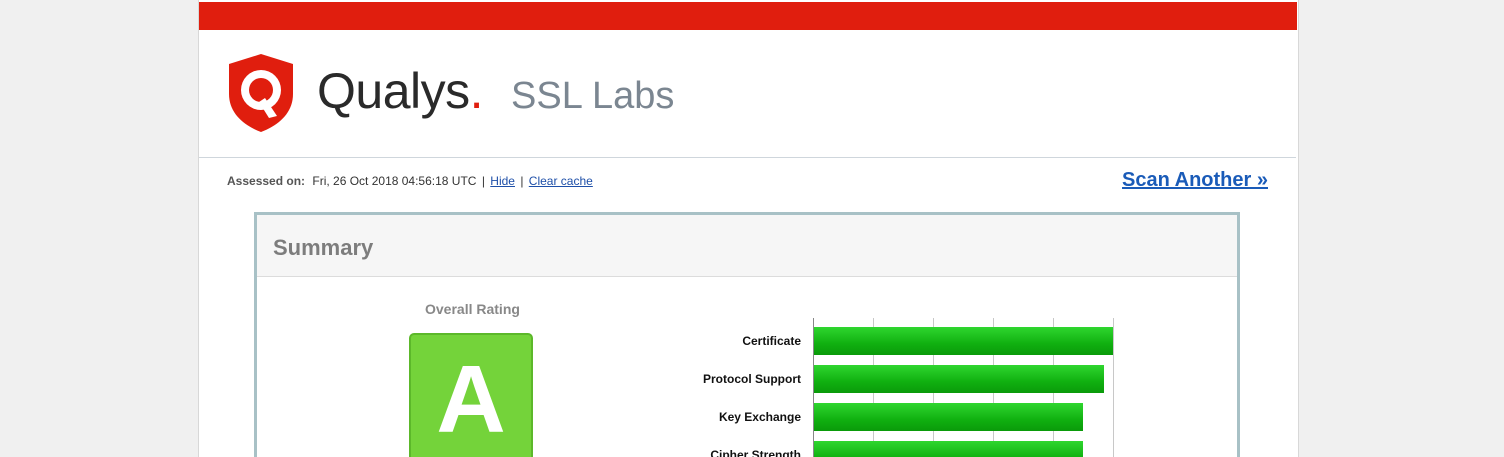  What do you see at coordinates (323, 247) in the screenshot?
I see `summary-title: Summary` at bounding box center [323, 247].